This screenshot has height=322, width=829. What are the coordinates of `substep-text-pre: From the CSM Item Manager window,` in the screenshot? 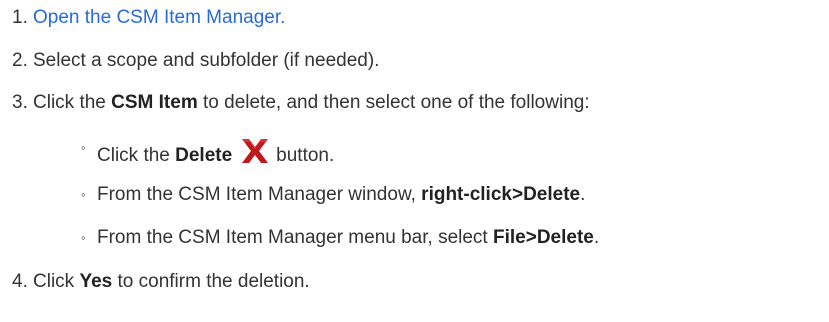 It's located at (259, 194).